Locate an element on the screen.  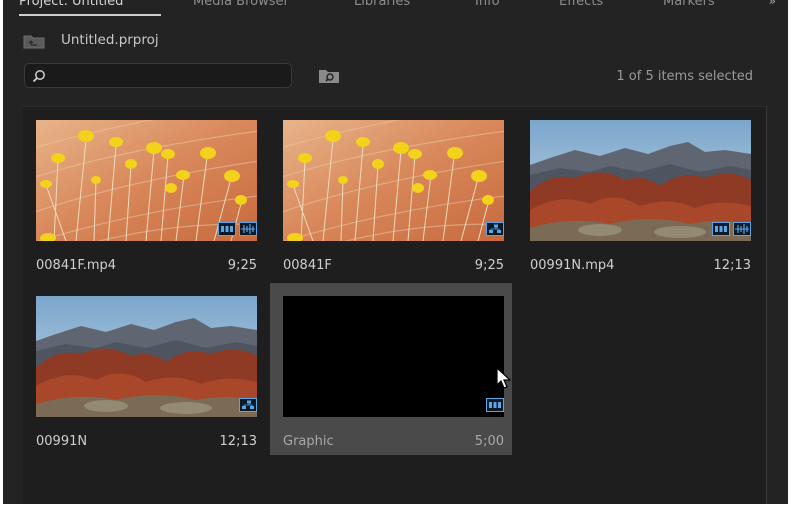
media-item-00991N-sequence: 00991N 12;13 is located at coordinates (144, 369).